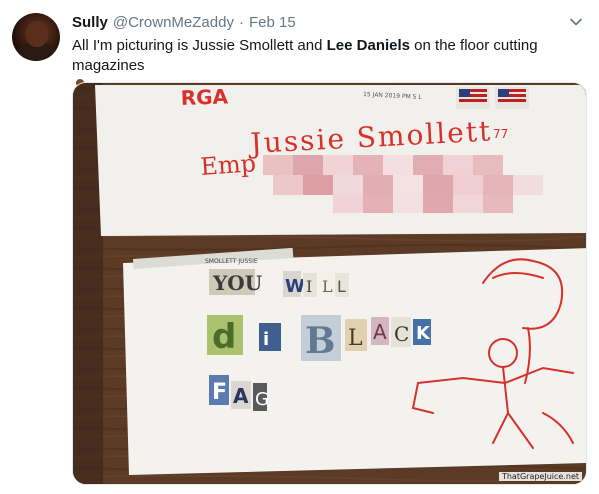  What do you see at coordinates (90, 22) in the screenshot?
I see `display-name: Sully` at bounding box center [90, 22].